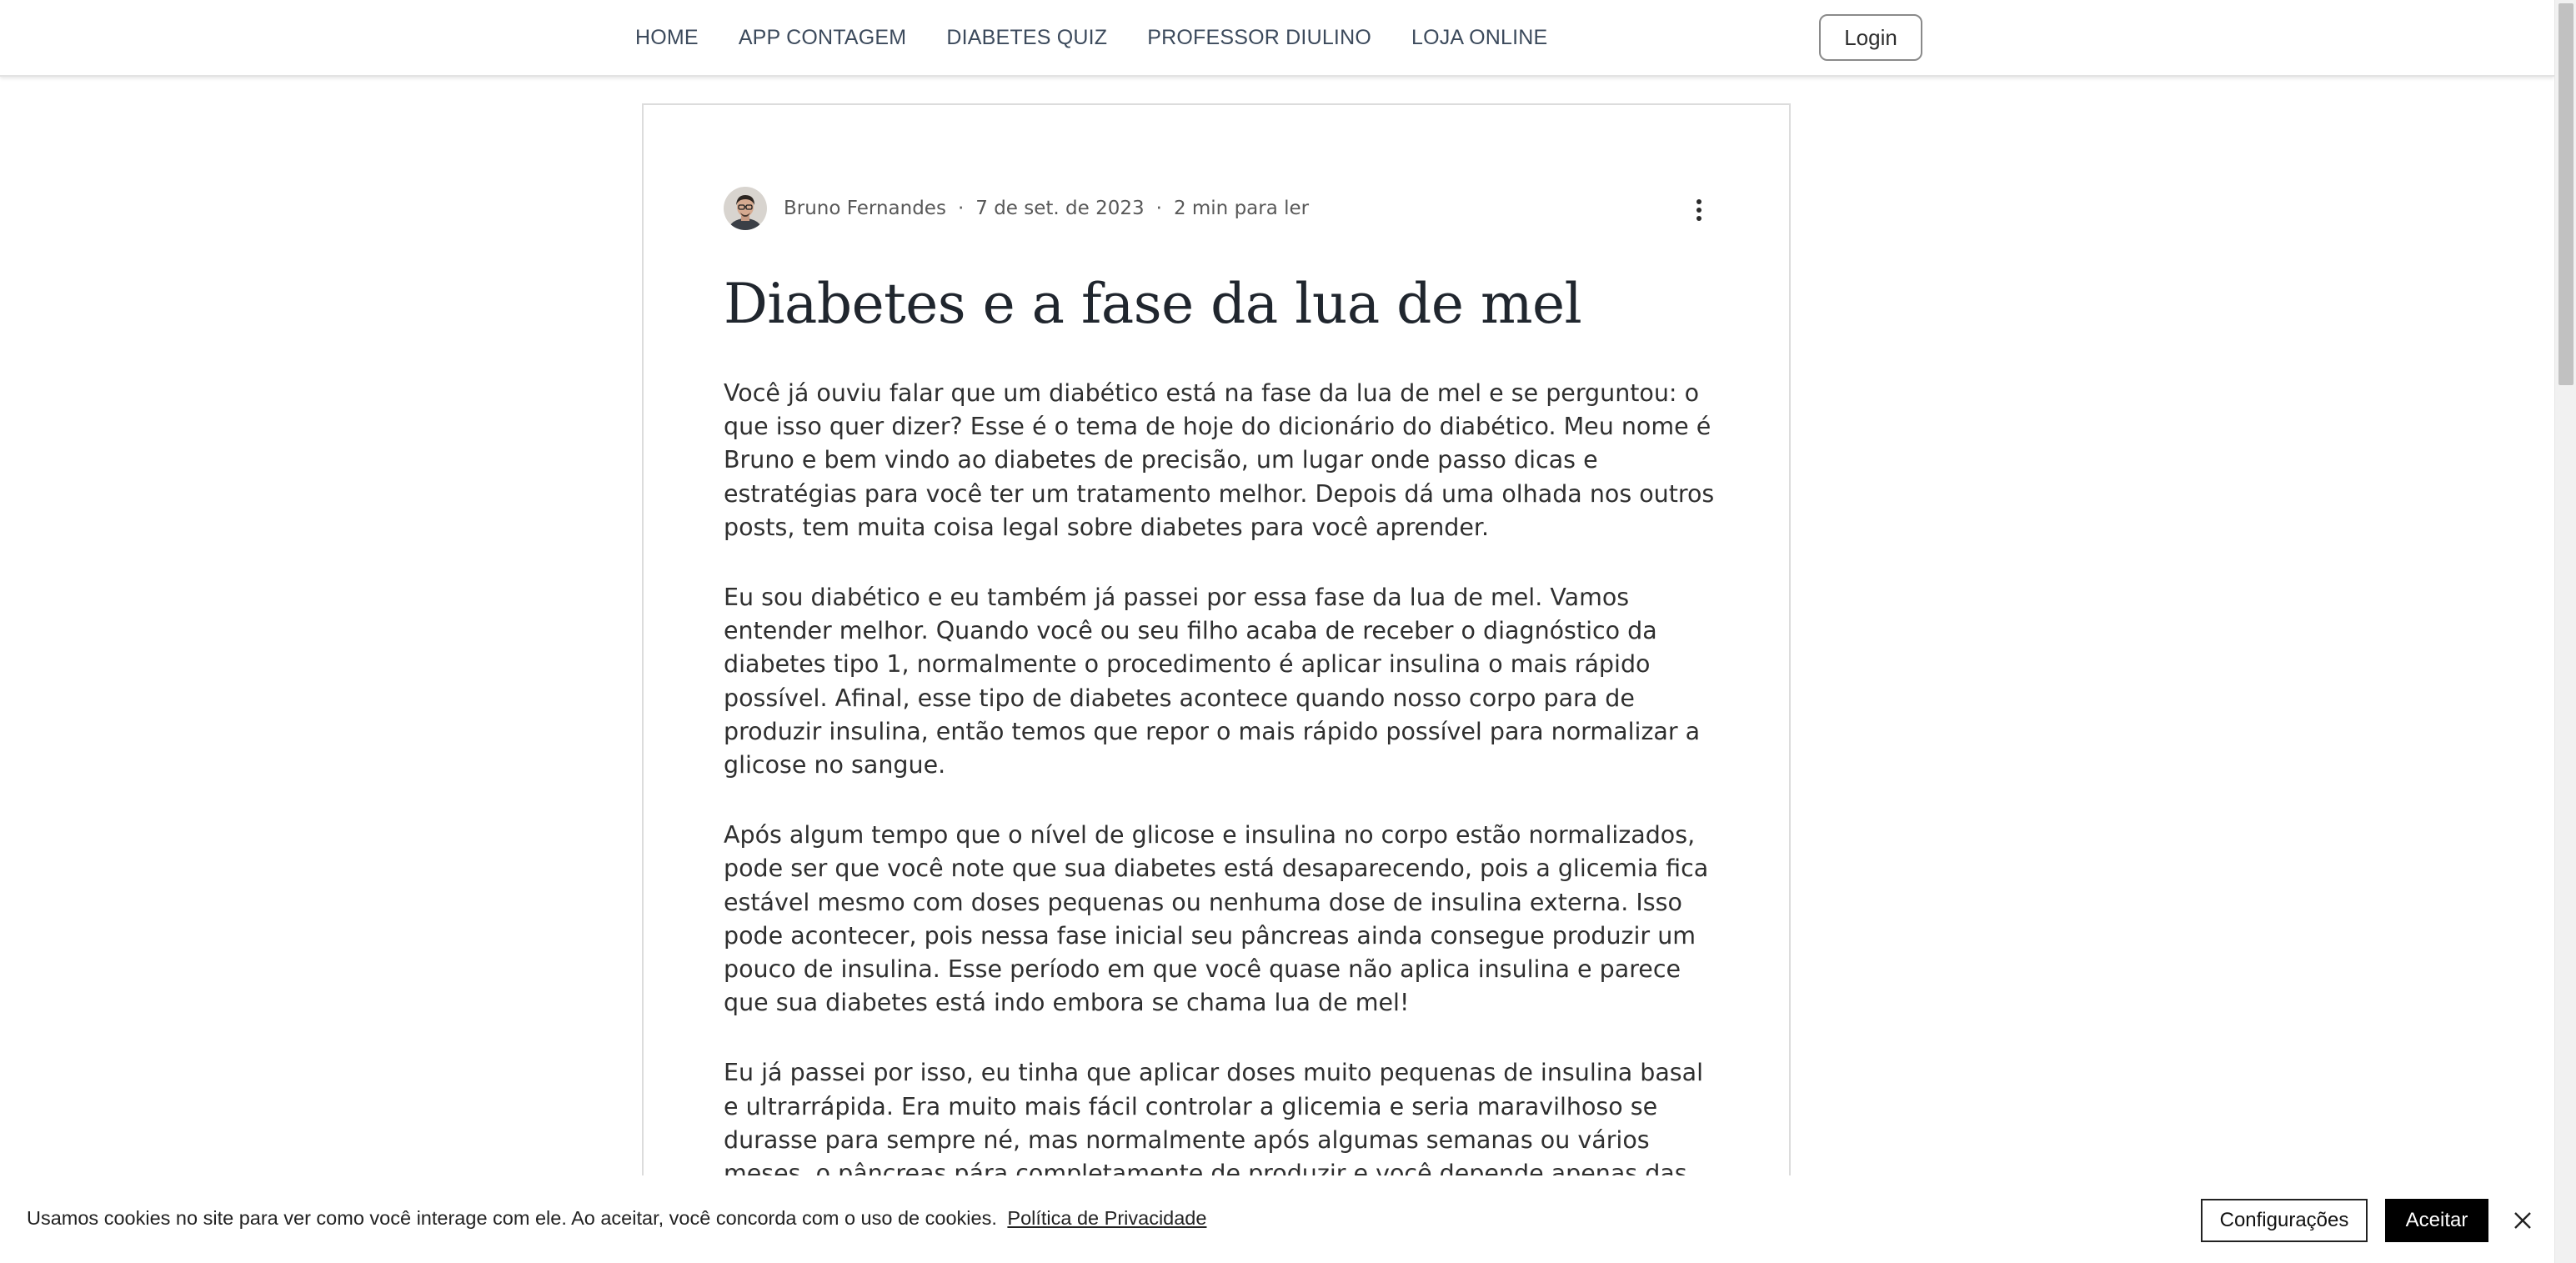  I want to click on nav-item-app-contagem: APP CONTAGEM, so click(823, 38).